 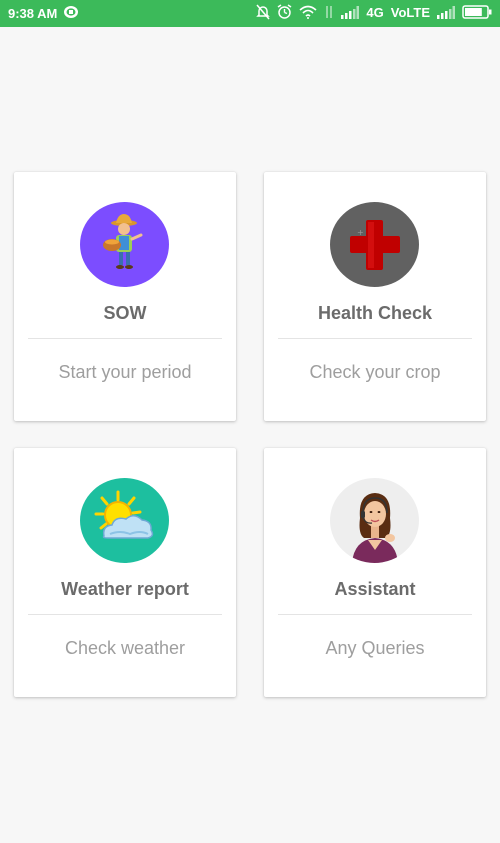 What do you see at coordinates (125, 572) in the screenshot?
I see `weather-report-card: Weather report Check weather` at bounding box center [125, 572].